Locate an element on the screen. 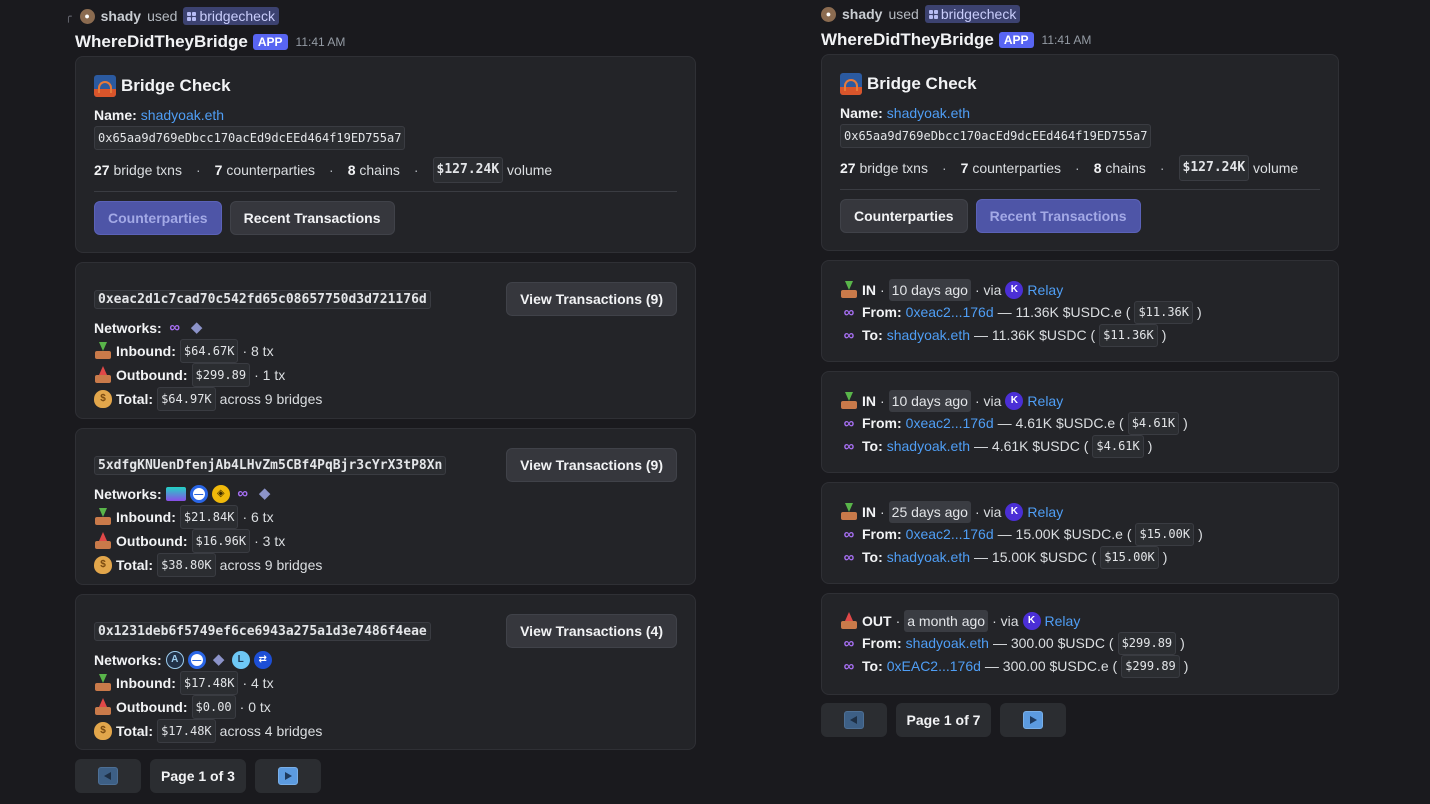 Image resolution: width=1430 pixels, height=804 pixels. bridge-icon is located at coordinates (105, 86).